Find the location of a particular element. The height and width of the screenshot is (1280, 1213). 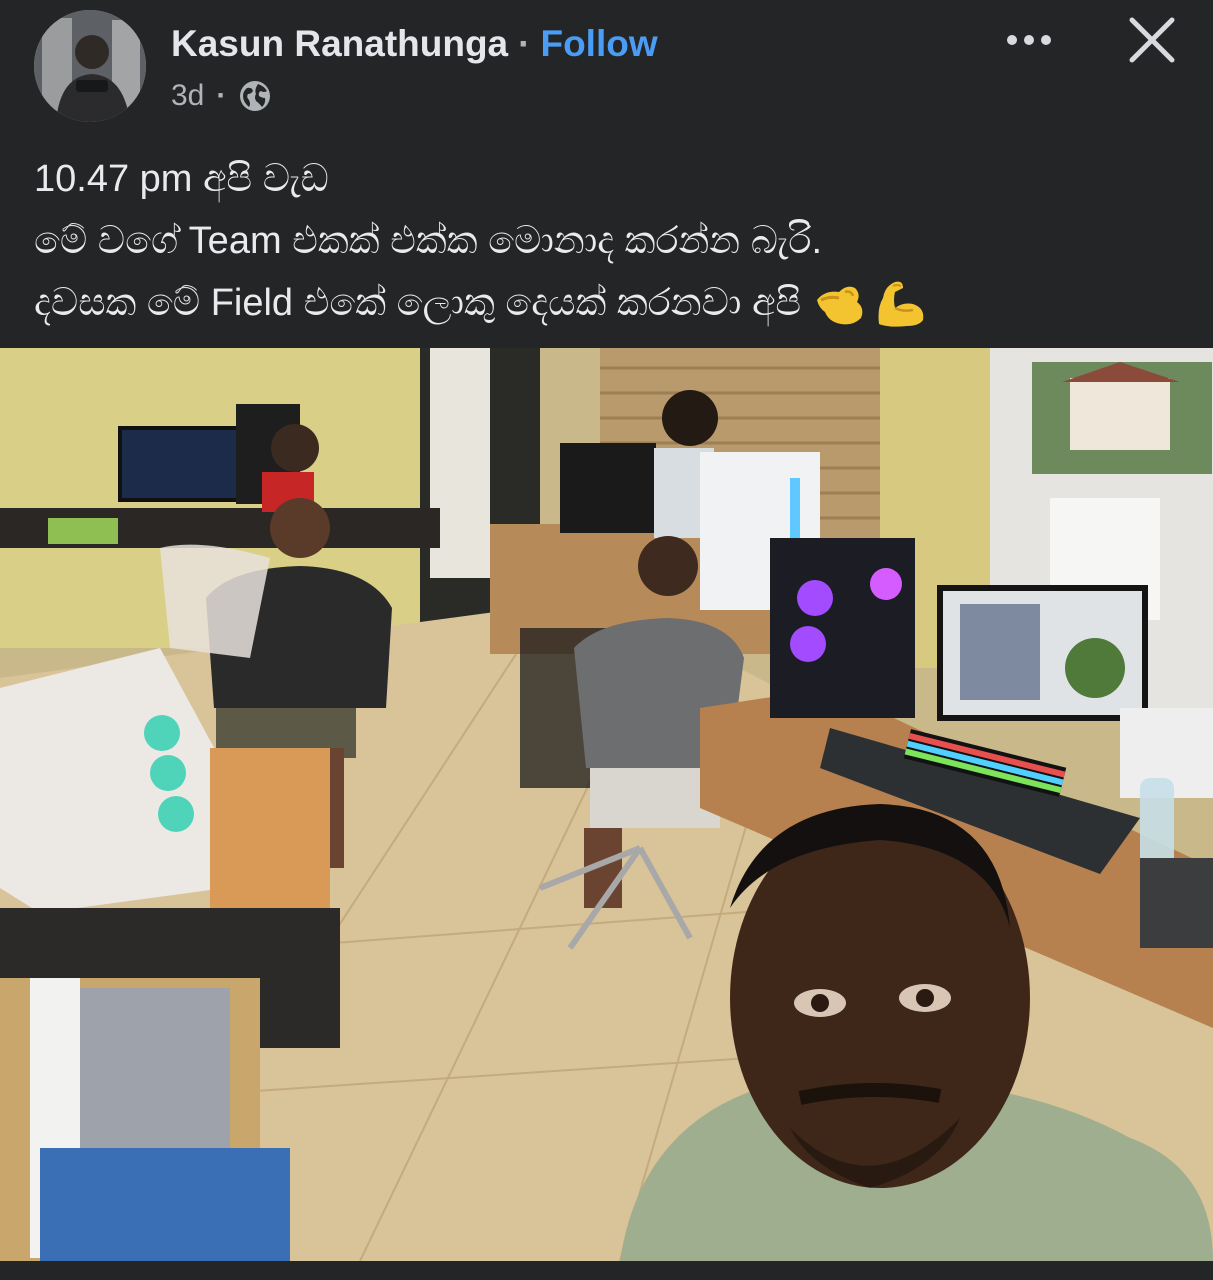

caption-line-2: මේ වගේ Team එකක් එක්ක මොනාද කරන්න බැරි. is located at coordinates (609, 241).